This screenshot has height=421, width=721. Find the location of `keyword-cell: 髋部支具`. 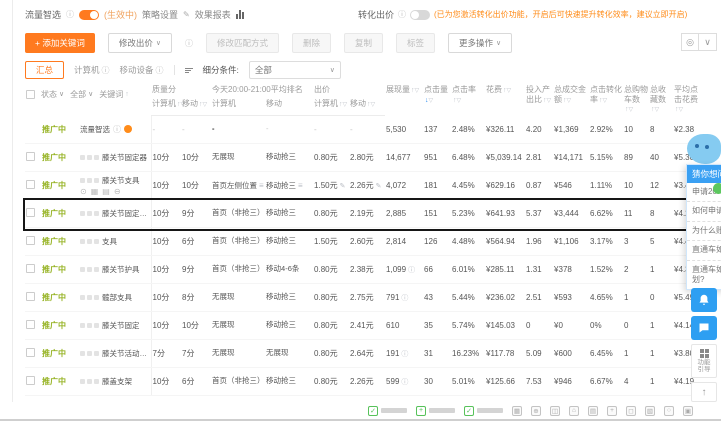

keyword-cell: 髋部支具 is located at coordinates (115, 298).